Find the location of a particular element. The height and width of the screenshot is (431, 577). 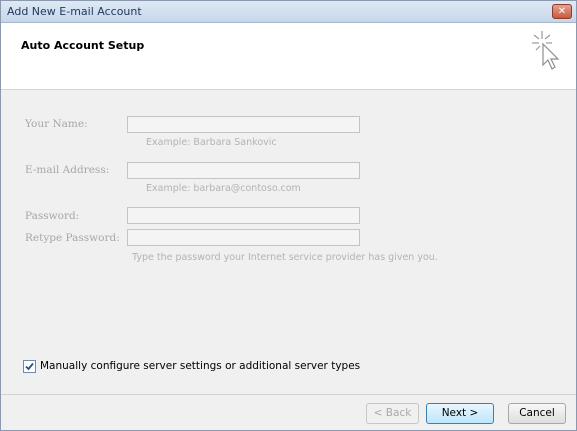

close-button: ✕ is located at coordinates (562, 11).